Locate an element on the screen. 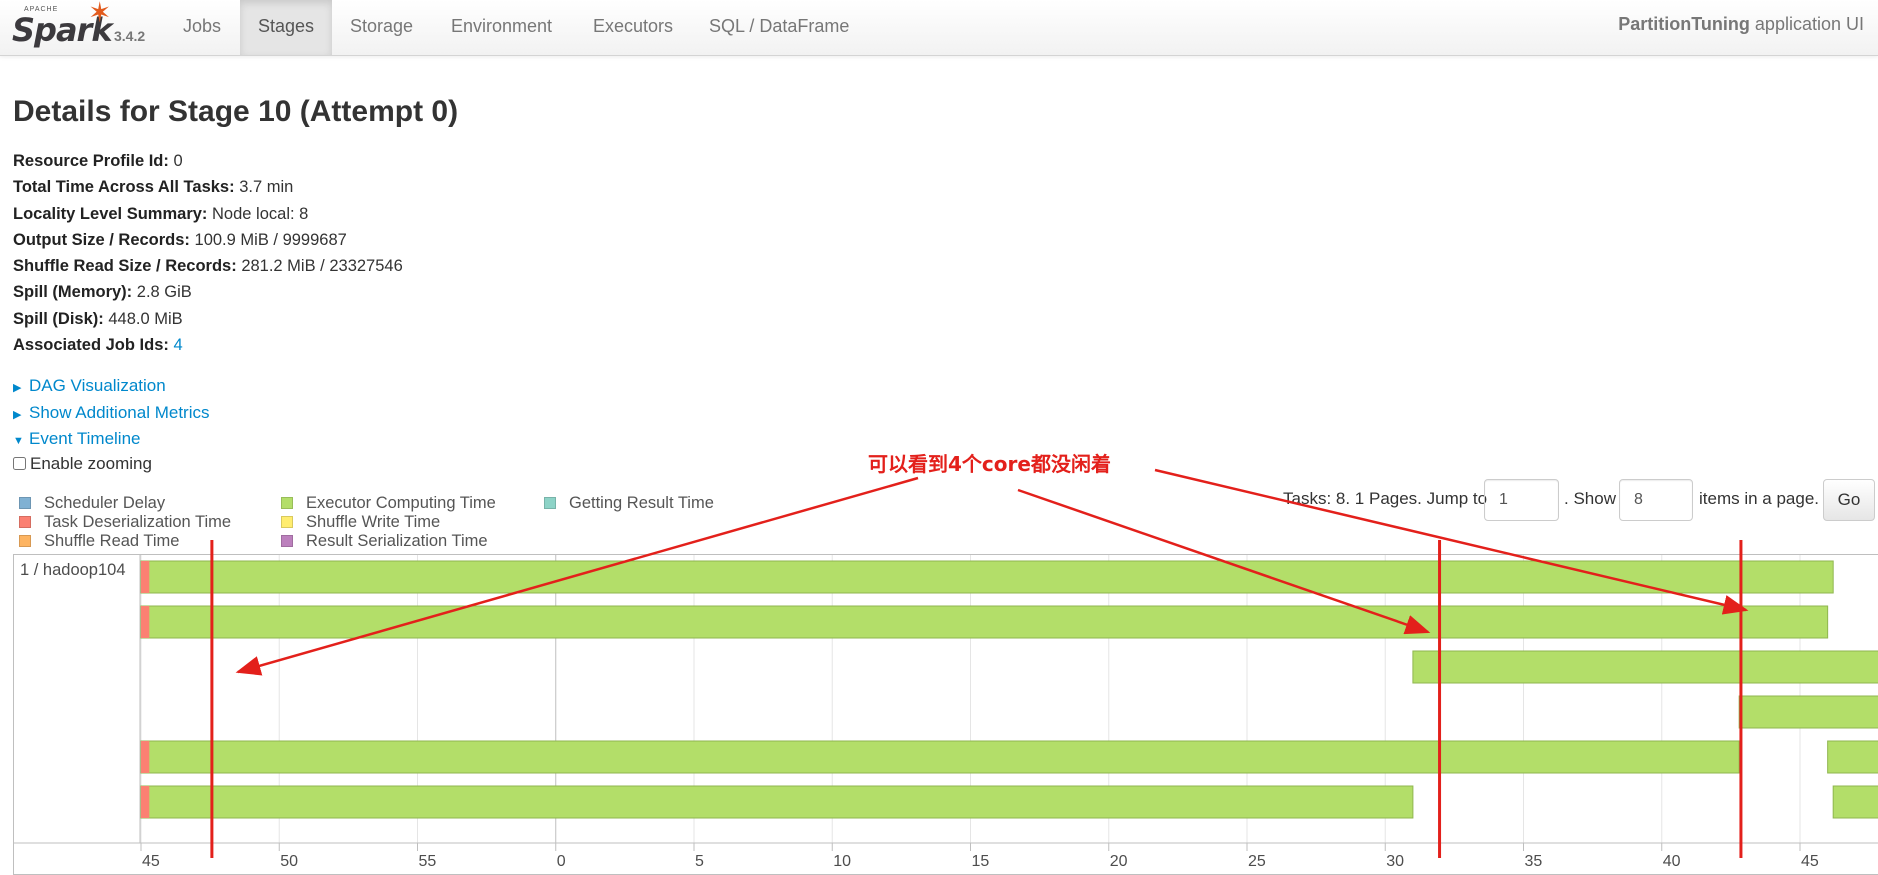 The height and width of the screenshot is (875, 1878). axis-tick-label: 5 is located at coordinates (699, 861).